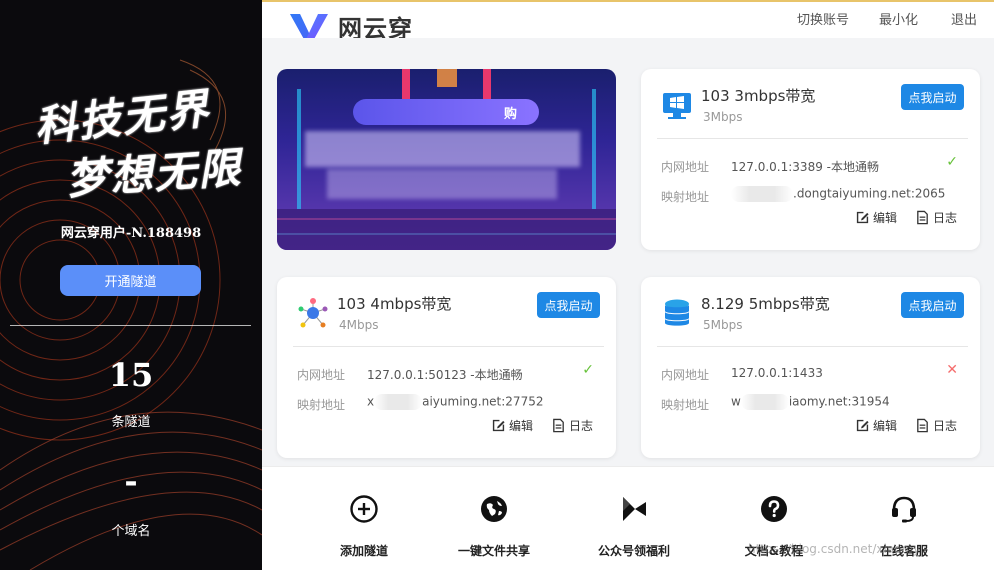 This screenshot has height=570, width=994. What do you see at coordinates (765, 304) in the screenshot?
I see `tunnel-title: 8.129 5mbps带宽` at bounding box center [765, 304].